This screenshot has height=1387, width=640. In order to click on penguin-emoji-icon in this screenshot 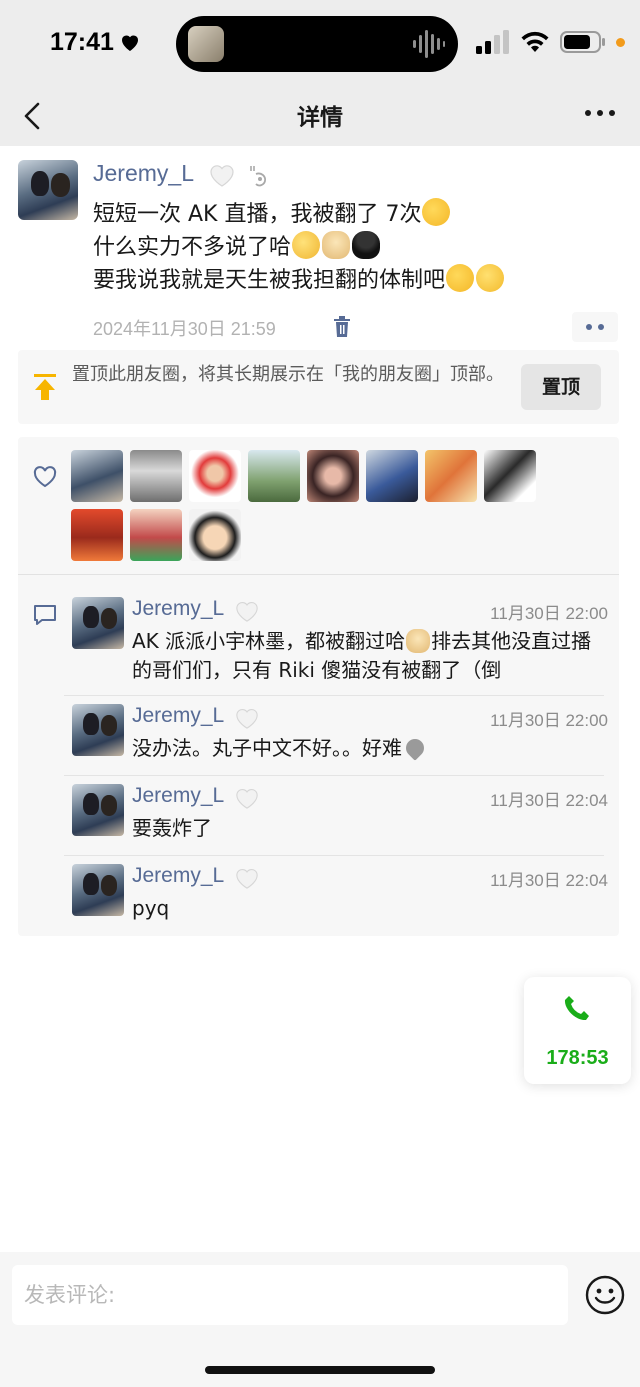, I will do `click(366, 245)`.